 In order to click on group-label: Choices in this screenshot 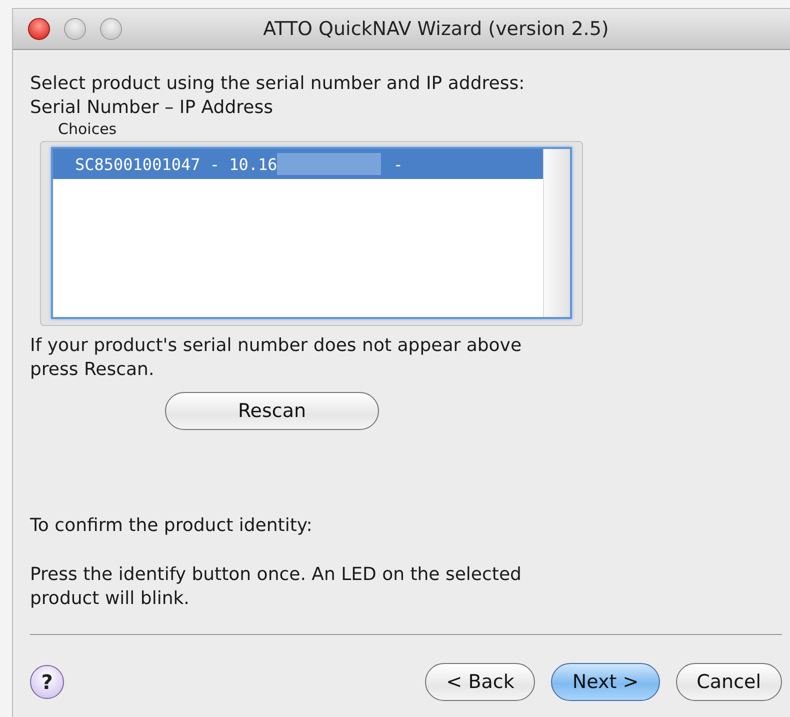, I will do `click(87, 129)`.